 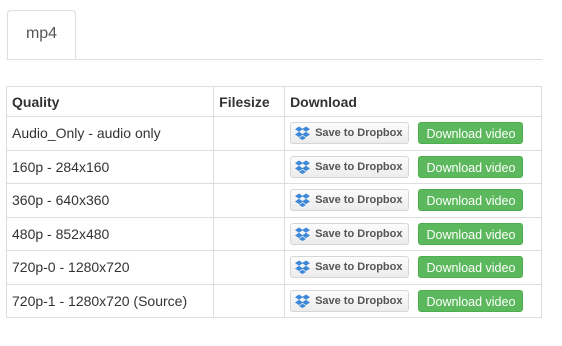 I want to click on quality-cell: 720p-1 - 1280x720 (Source), so click(x=110, y=300).